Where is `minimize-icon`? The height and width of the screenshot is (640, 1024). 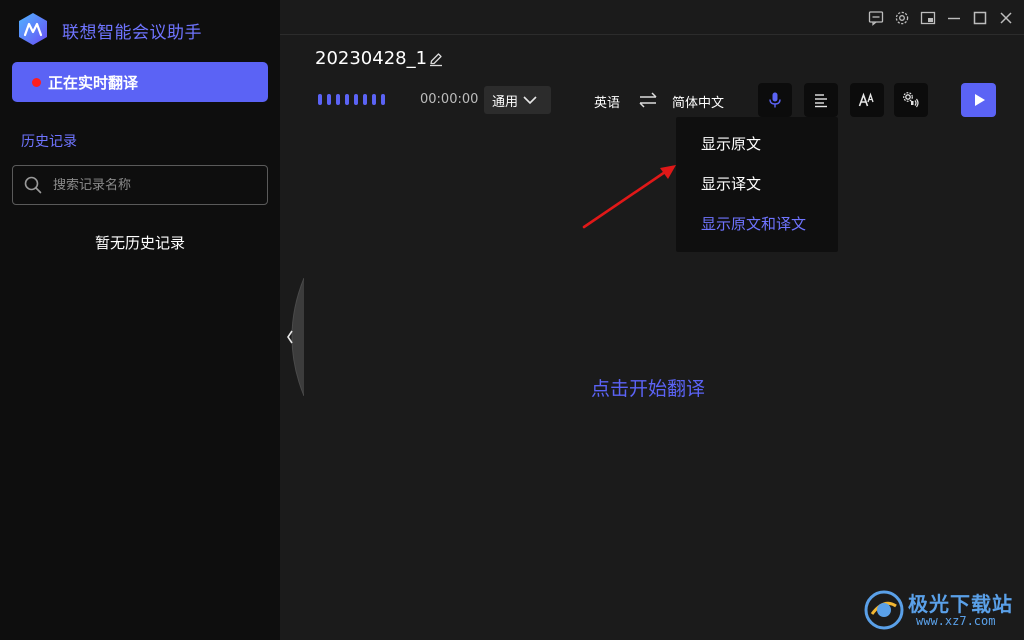 minimize-icon is located at coordinates (954, 18).